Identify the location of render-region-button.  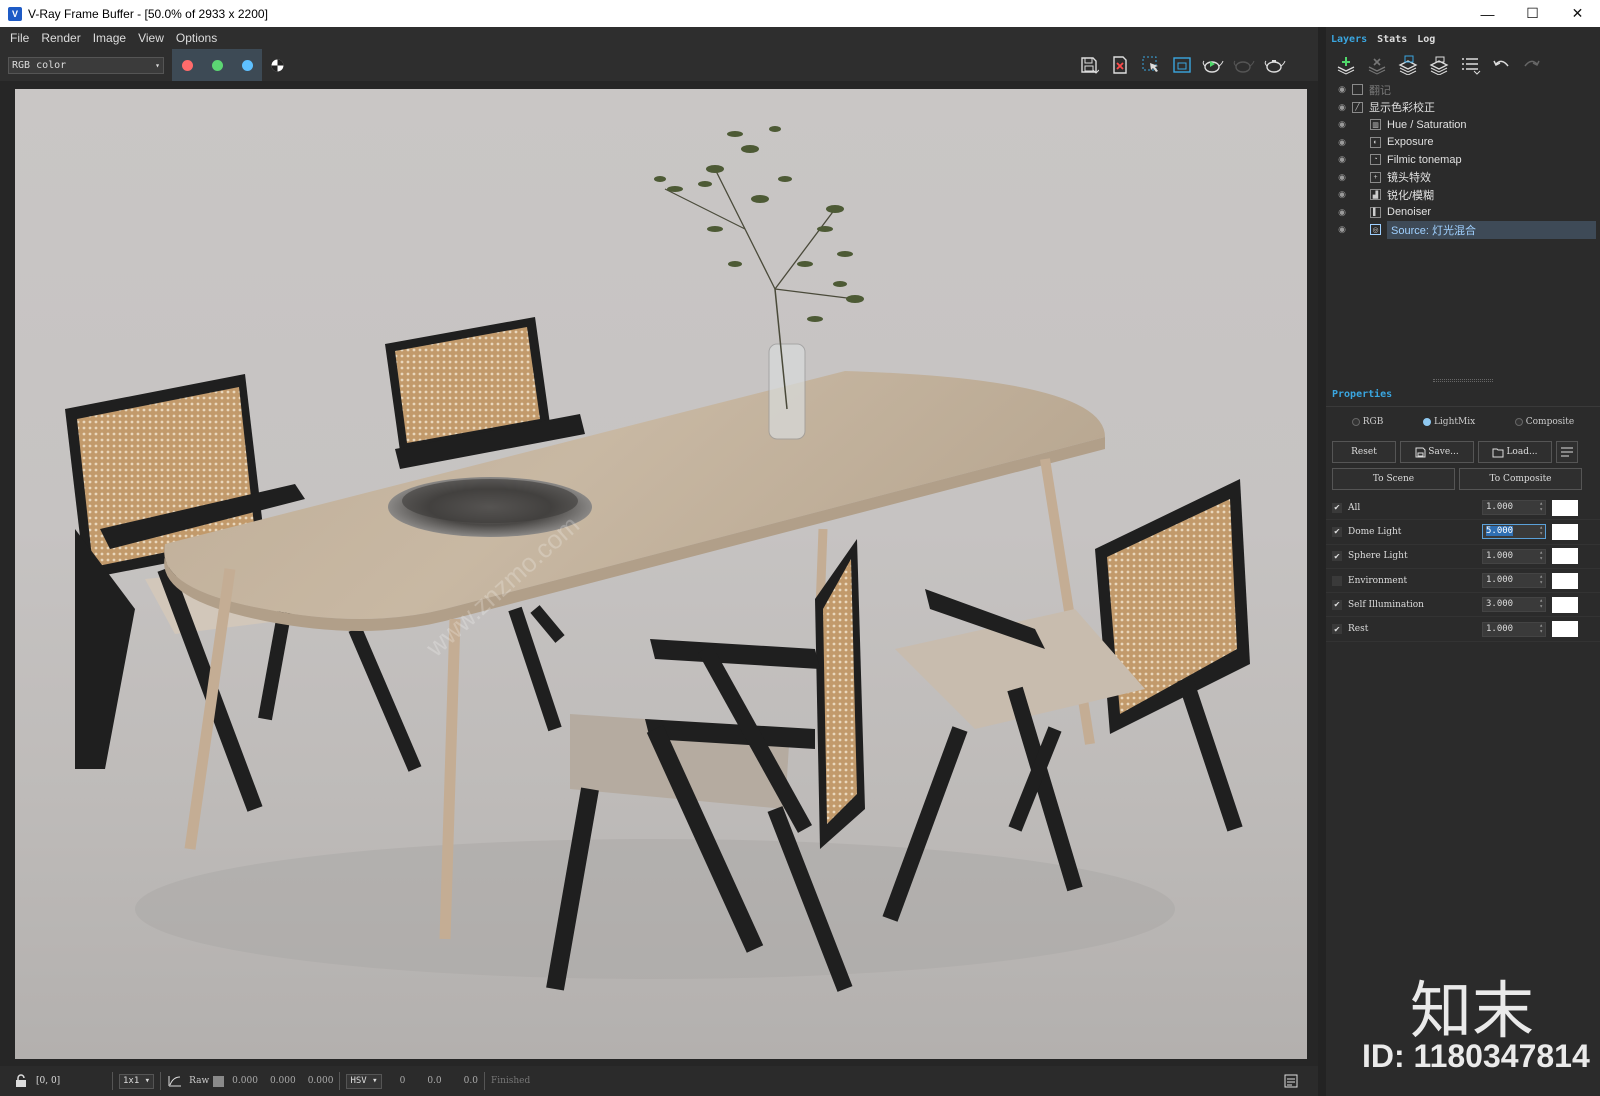
(1181, 65).